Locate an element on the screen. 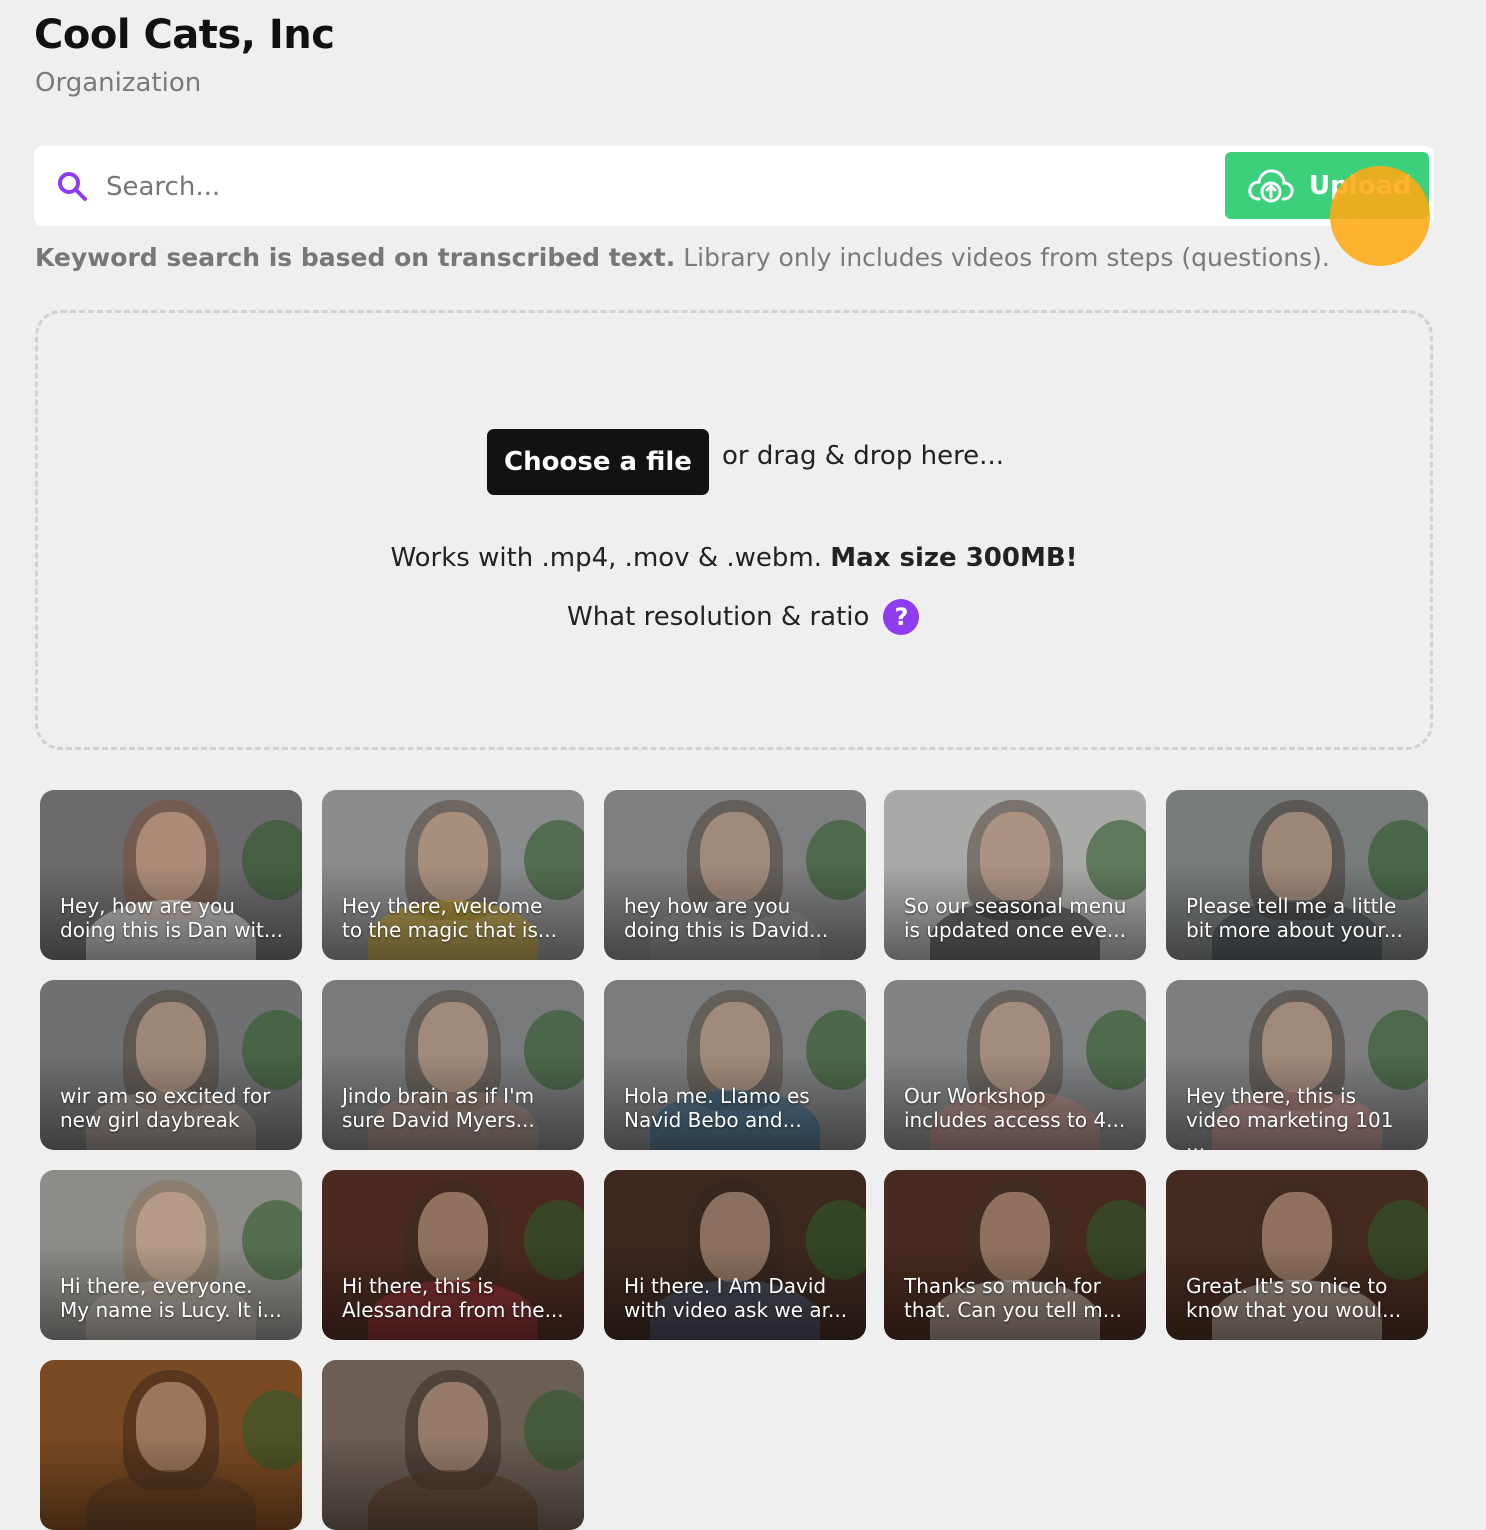 Image resolution: width=1486 pixels, height=1530 pixels. video-caption-line1: Jindo brain as if I'm is located at coordinates (438, 1096).